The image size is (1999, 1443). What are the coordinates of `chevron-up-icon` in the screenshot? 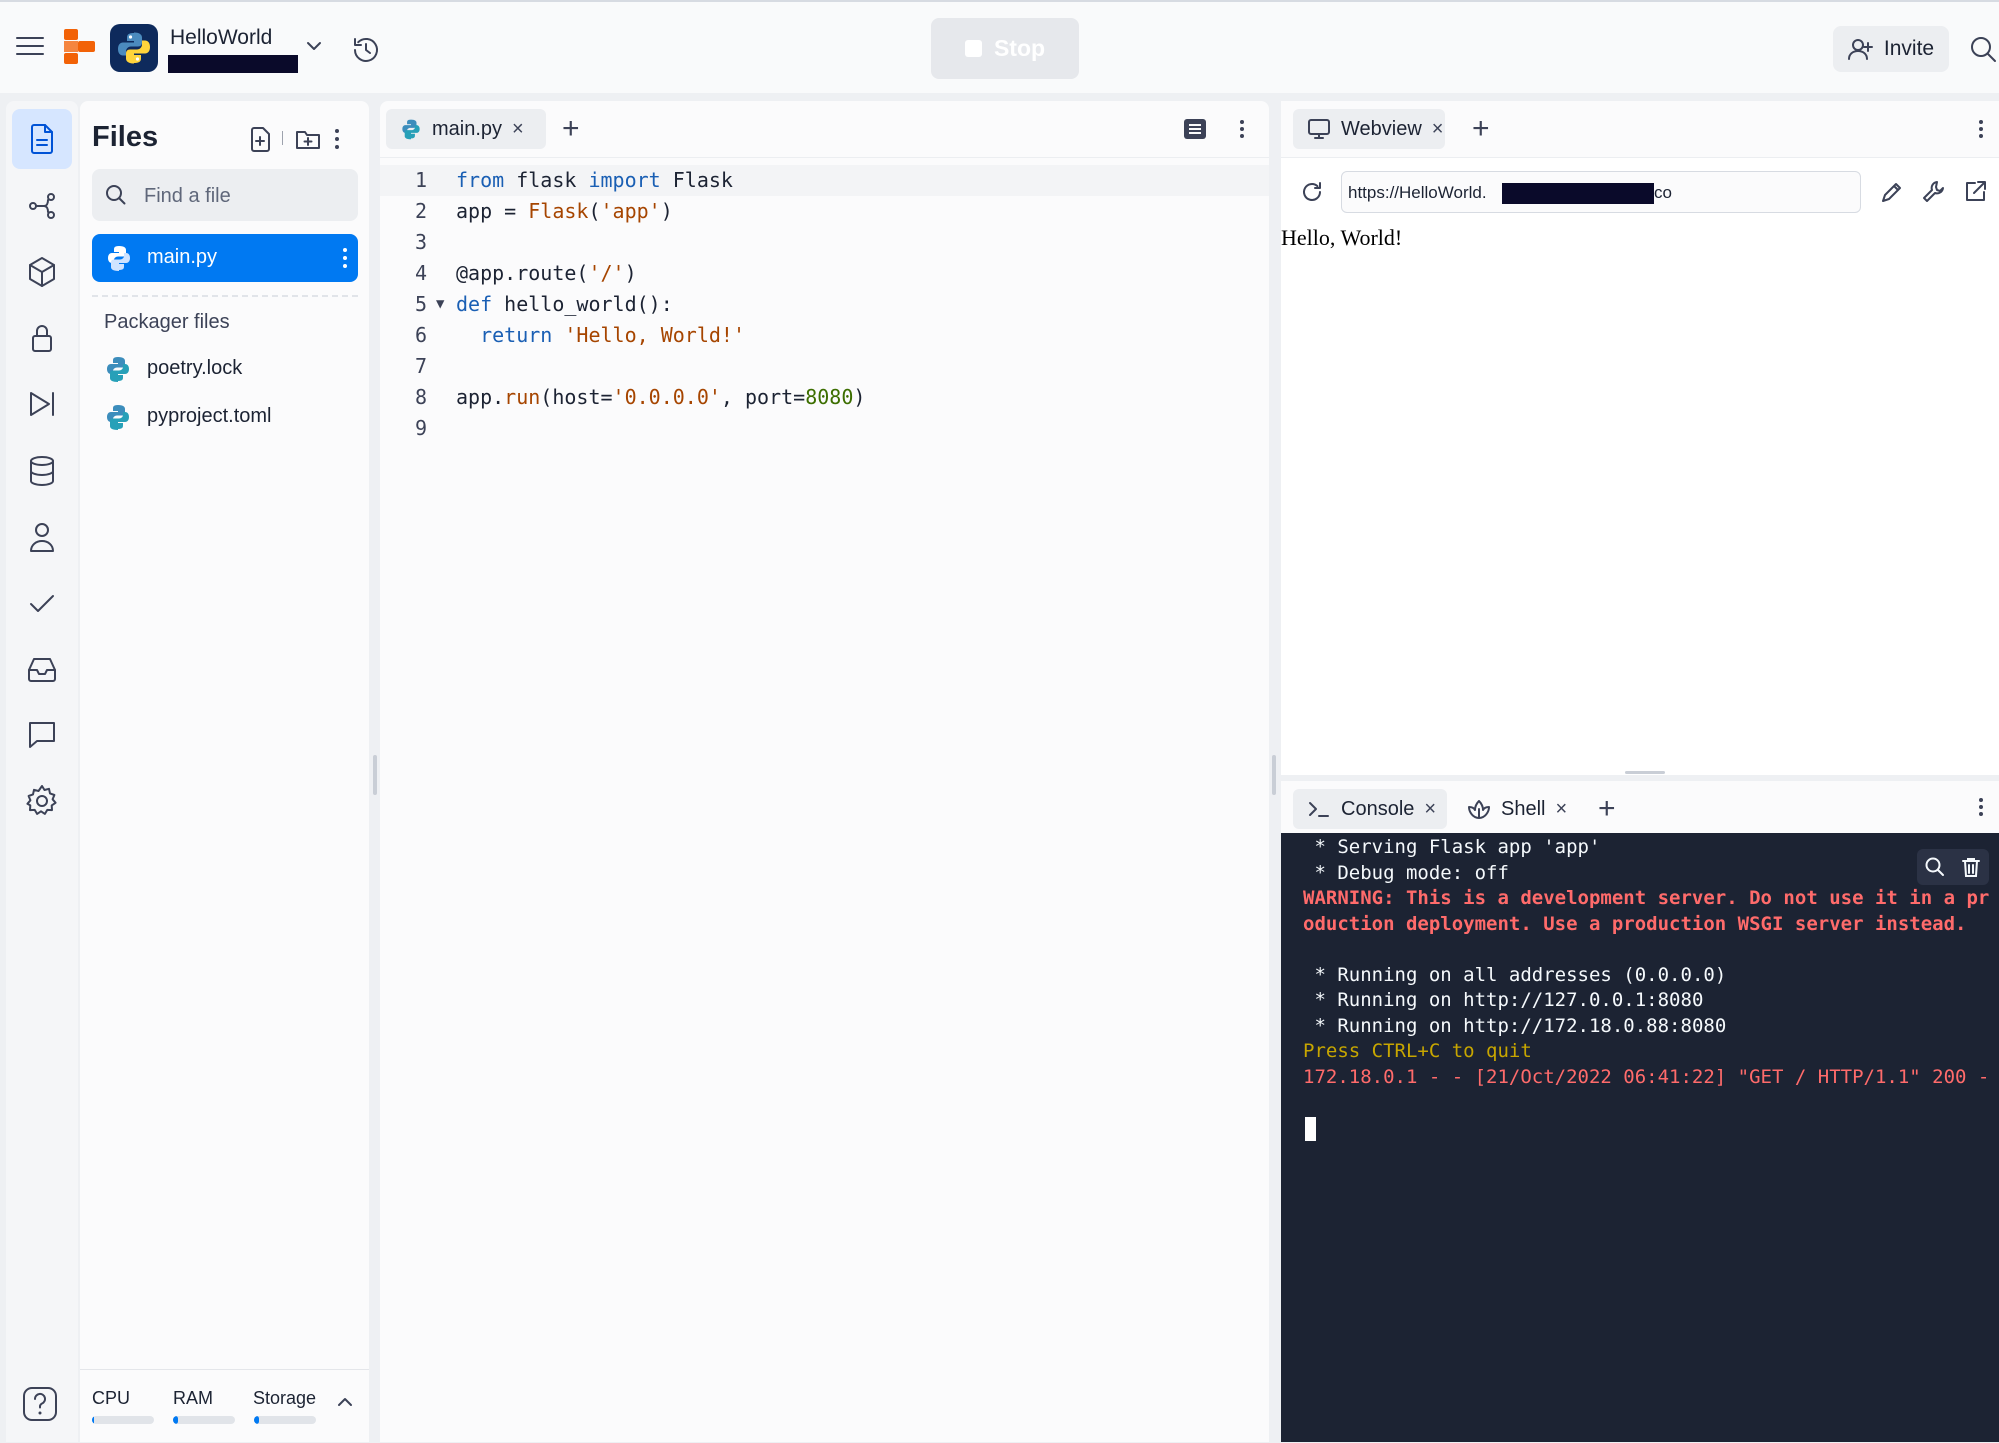 It's located at (345, 1402).